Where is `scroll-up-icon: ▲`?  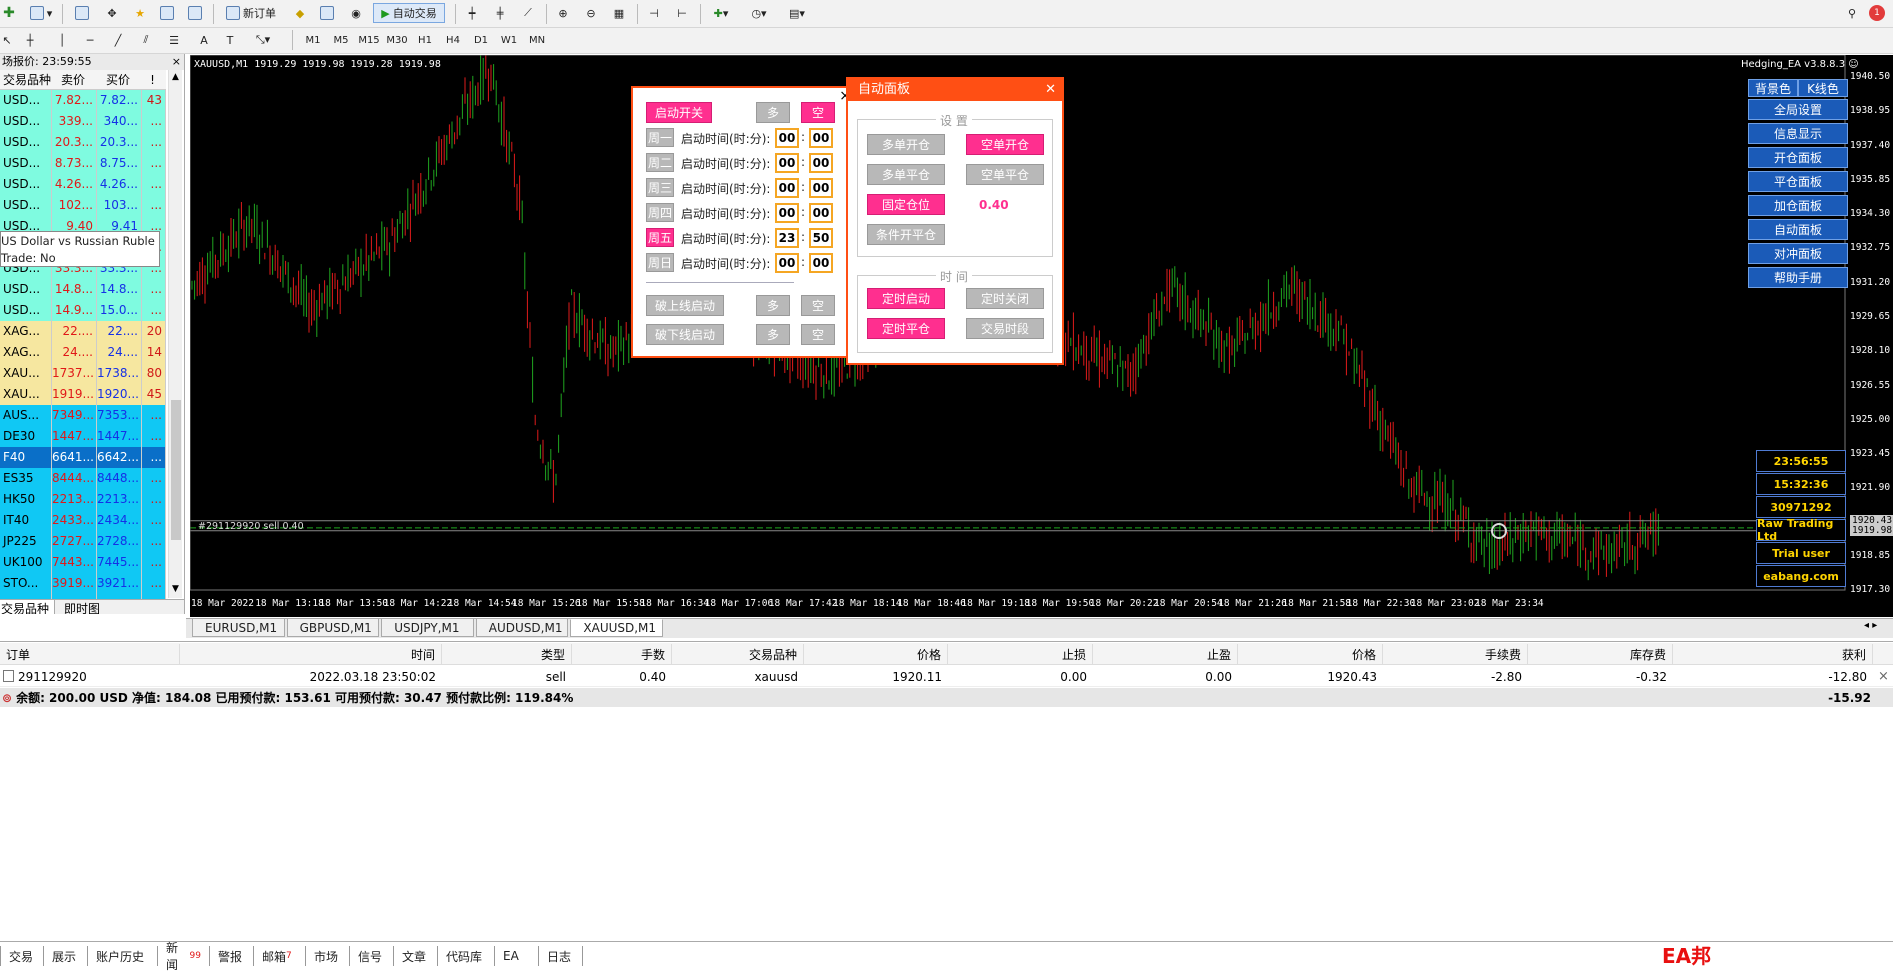
scroll-up-icon: ▲ is located at coordinates (175, 77).